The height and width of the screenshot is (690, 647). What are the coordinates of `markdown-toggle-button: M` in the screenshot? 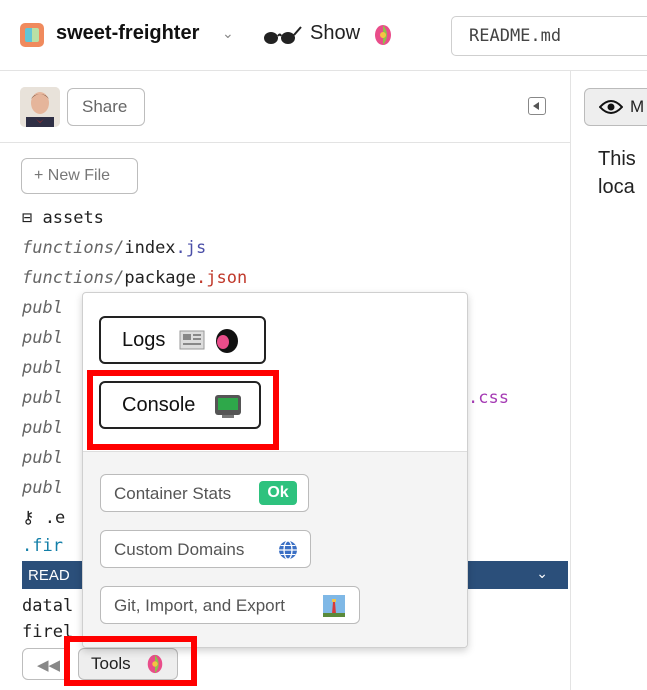 It's located at (615, 107).